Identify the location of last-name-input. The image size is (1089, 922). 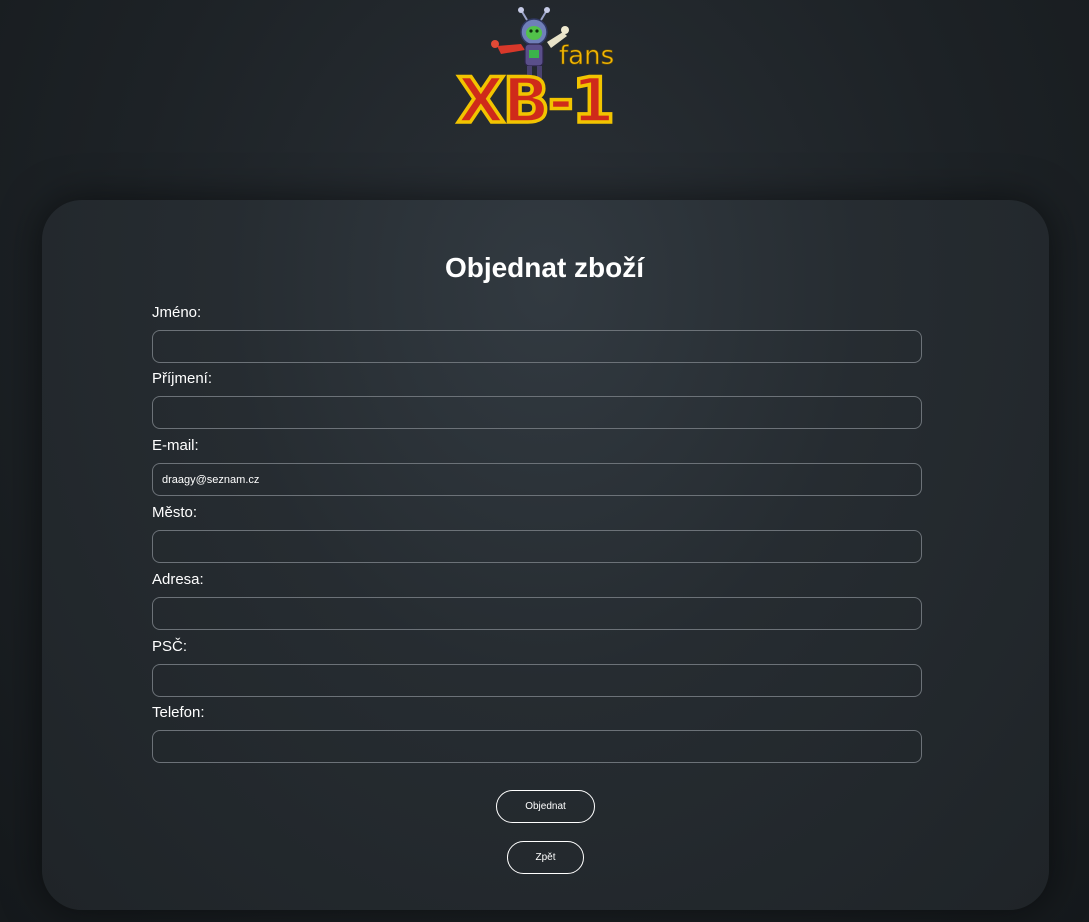
(537, 412).